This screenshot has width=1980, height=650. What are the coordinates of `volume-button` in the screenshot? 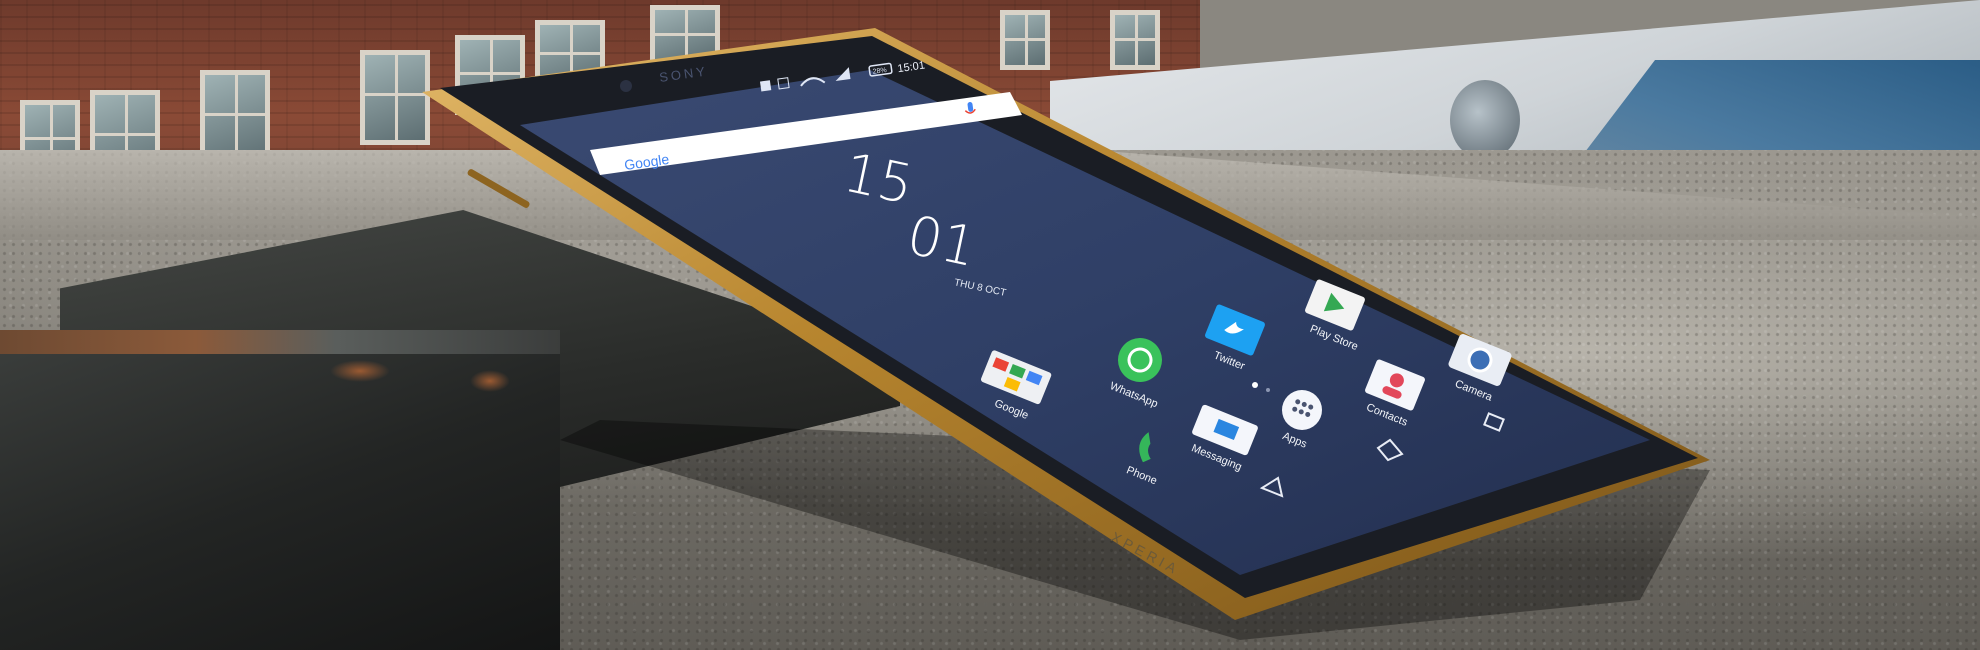 It's located at (499, 188).